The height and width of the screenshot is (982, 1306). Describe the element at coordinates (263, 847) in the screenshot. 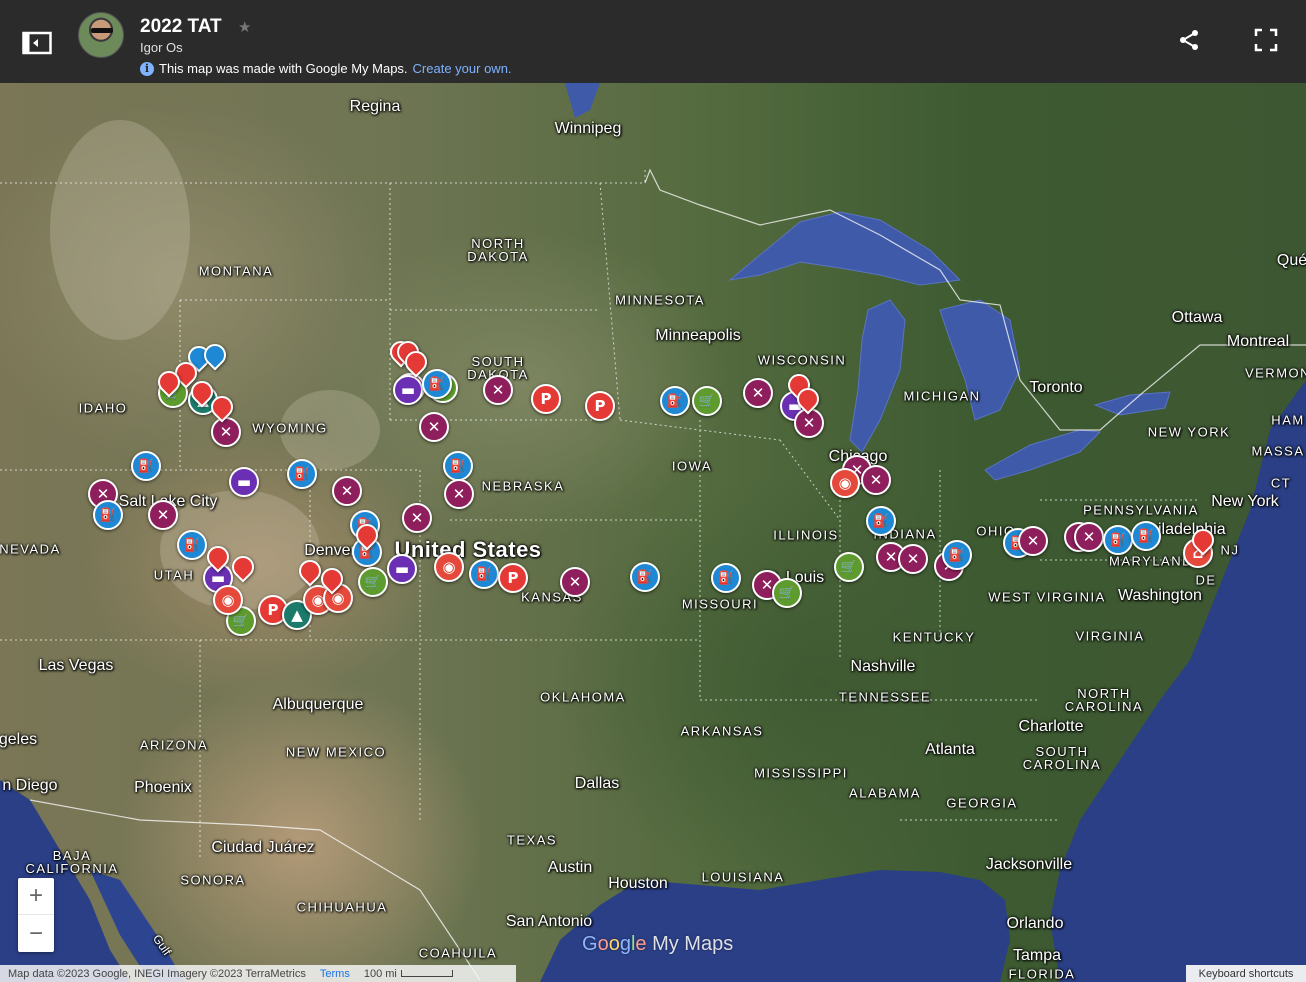

I see `city-label-ciudad-ju-rez: Ciudad Juárez` at that location.